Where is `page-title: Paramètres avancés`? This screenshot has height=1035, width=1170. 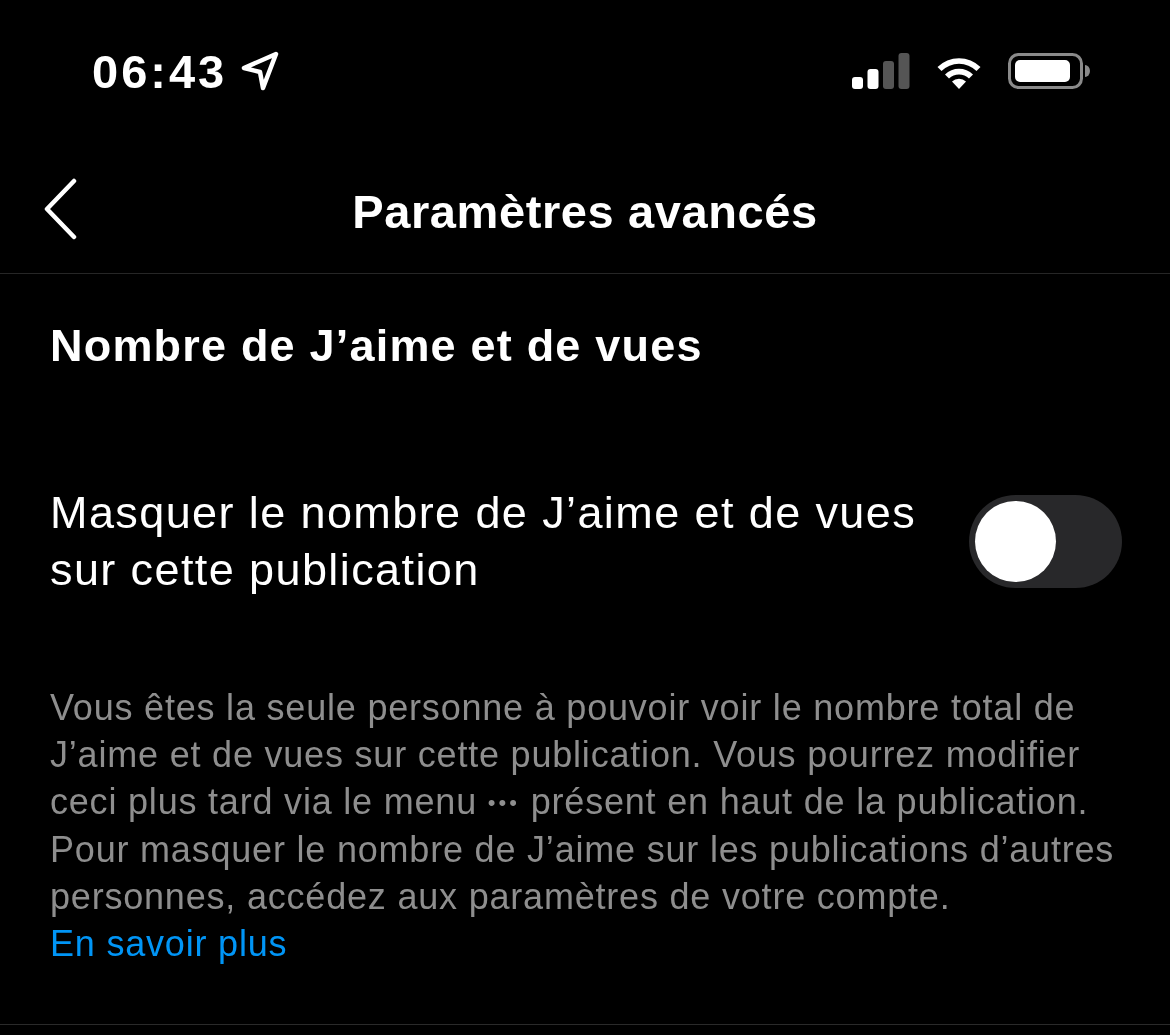
page-title: Paramètres avancés is located at coordinates (585, 211).